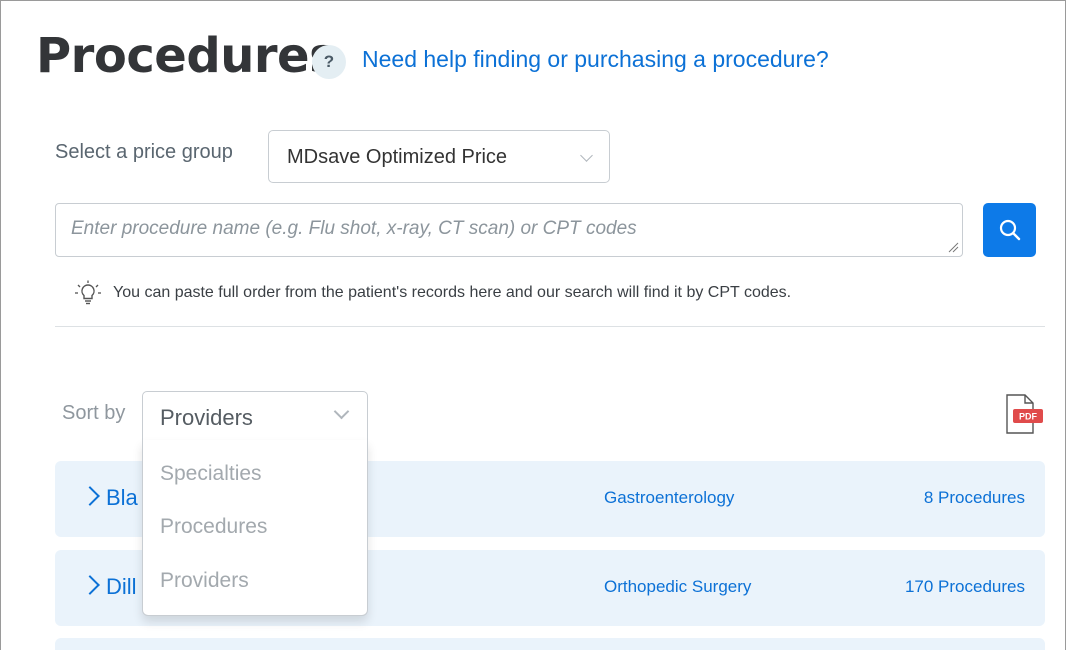 This screenshot has width=1066, height=650. Describe the element at coordinates (144, 152) in the screenshot. I see `price-group-label: Select a price group` at that location.